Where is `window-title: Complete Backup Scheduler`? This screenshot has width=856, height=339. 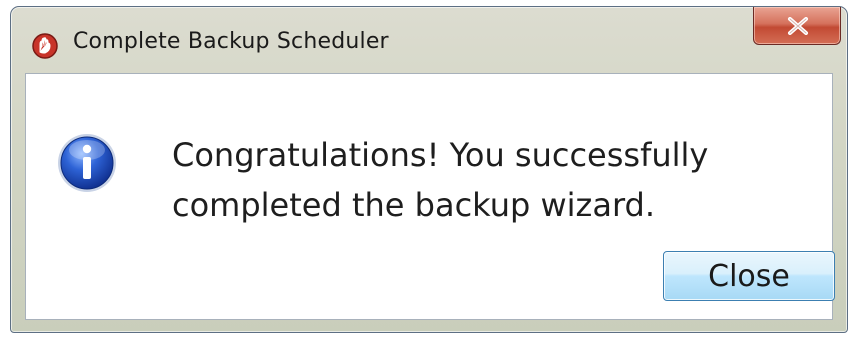 window-title: Complete Backup Scheduler is located at coordinates (231, 41).